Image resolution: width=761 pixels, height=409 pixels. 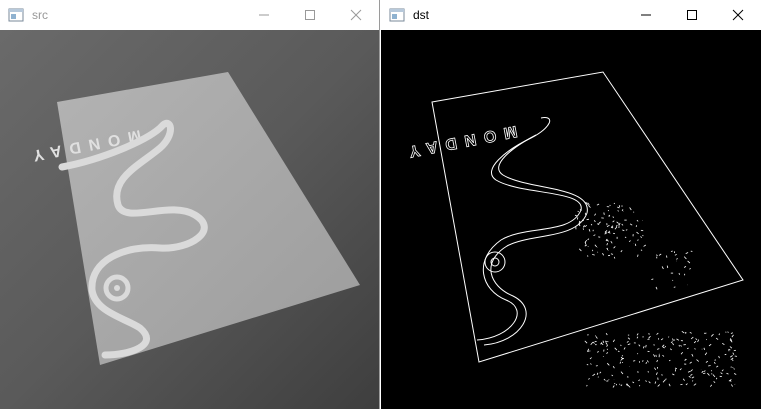 What do you see at coordinates (571, 15) in the screenshot?
I see `dst-titlebar: dst` at bounding box center [571, 15].